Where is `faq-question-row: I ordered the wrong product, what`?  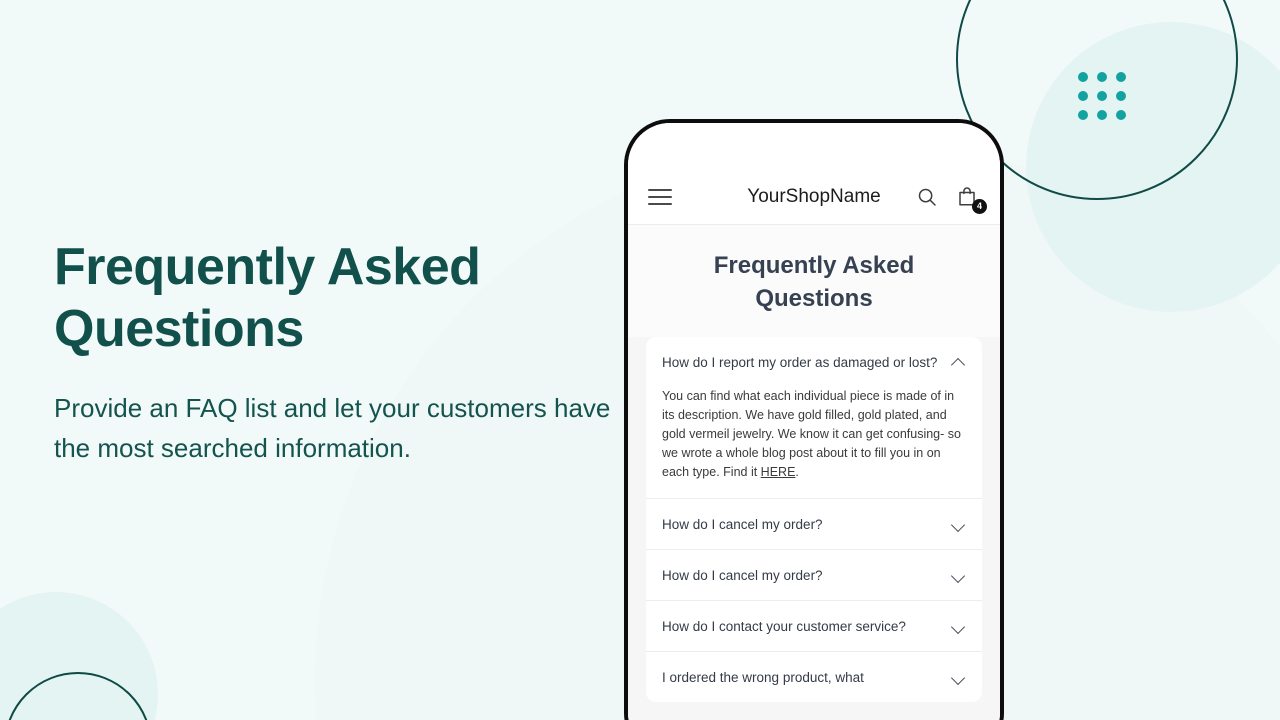
faq-question-row: I ordered the wrong product, what is located at coordinates (814, 677).